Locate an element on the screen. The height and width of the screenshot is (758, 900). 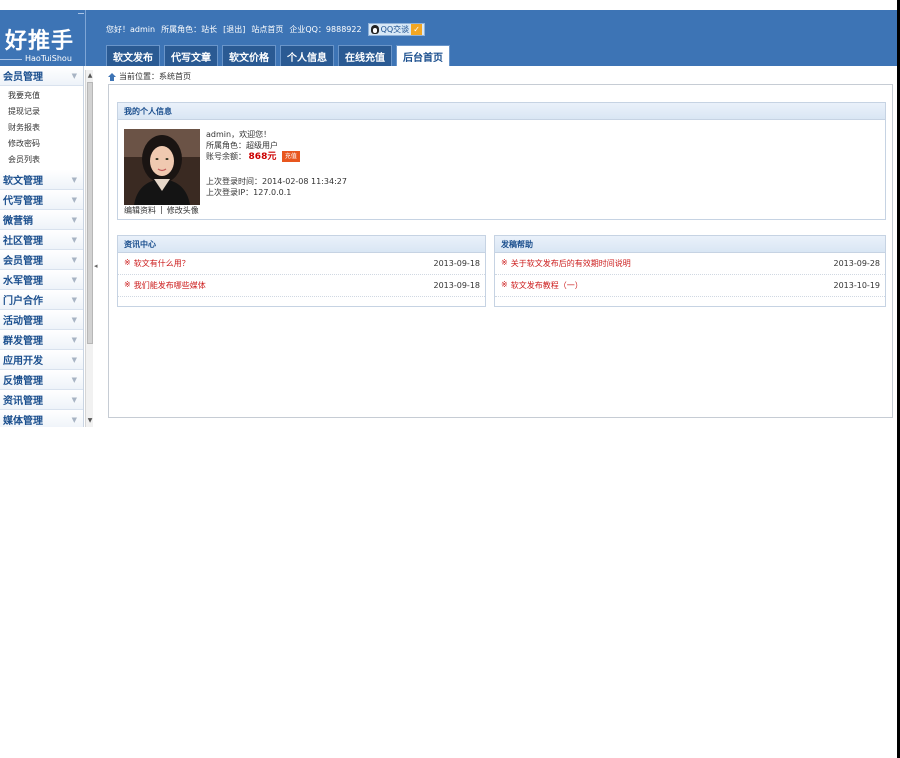
scroll-down-icon: ▼ is located at coordinates (90, 421).